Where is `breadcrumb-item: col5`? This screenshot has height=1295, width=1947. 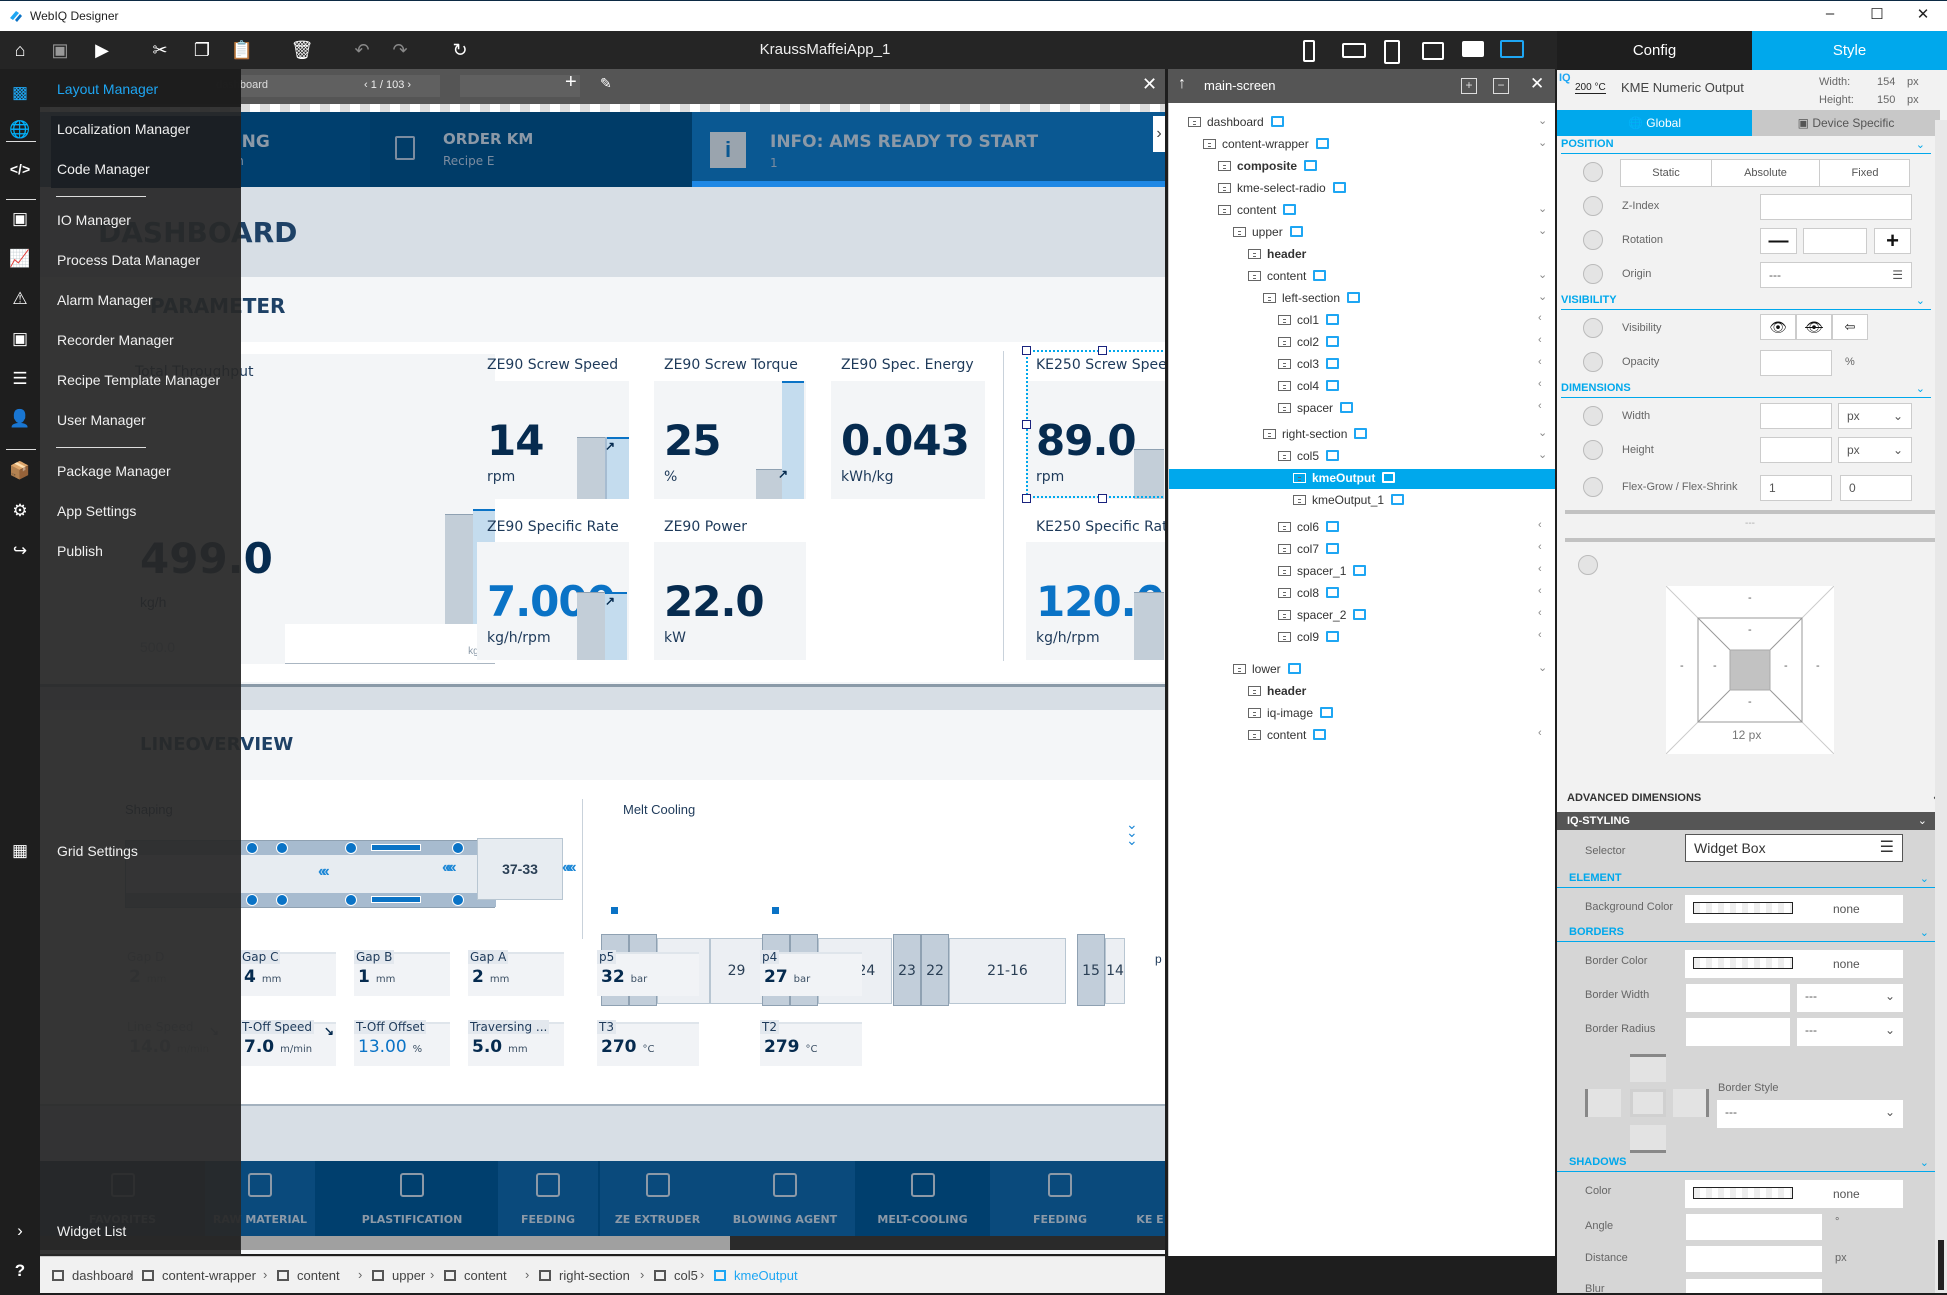 breadcrumb-item: col5 is located at coordinates (676, 1275).